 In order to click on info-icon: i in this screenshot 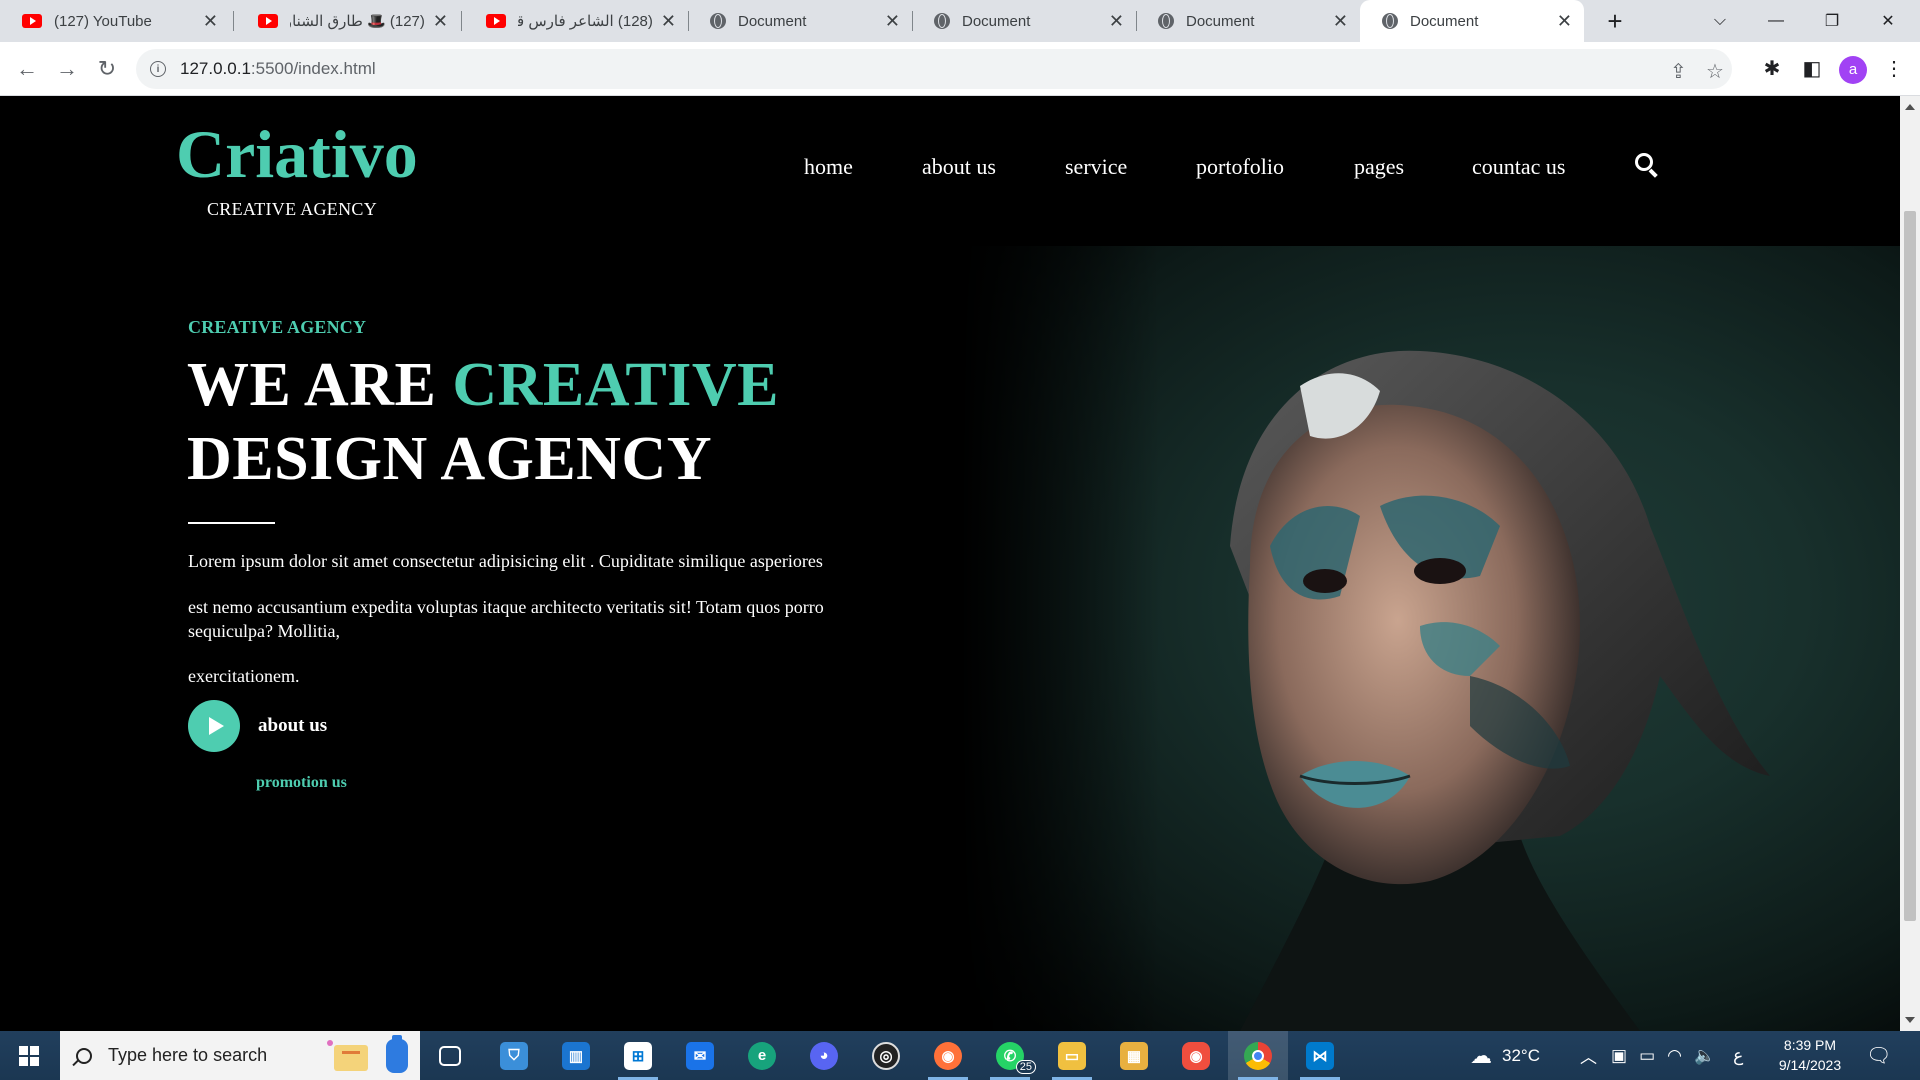, I will do `click(158, 69)`.